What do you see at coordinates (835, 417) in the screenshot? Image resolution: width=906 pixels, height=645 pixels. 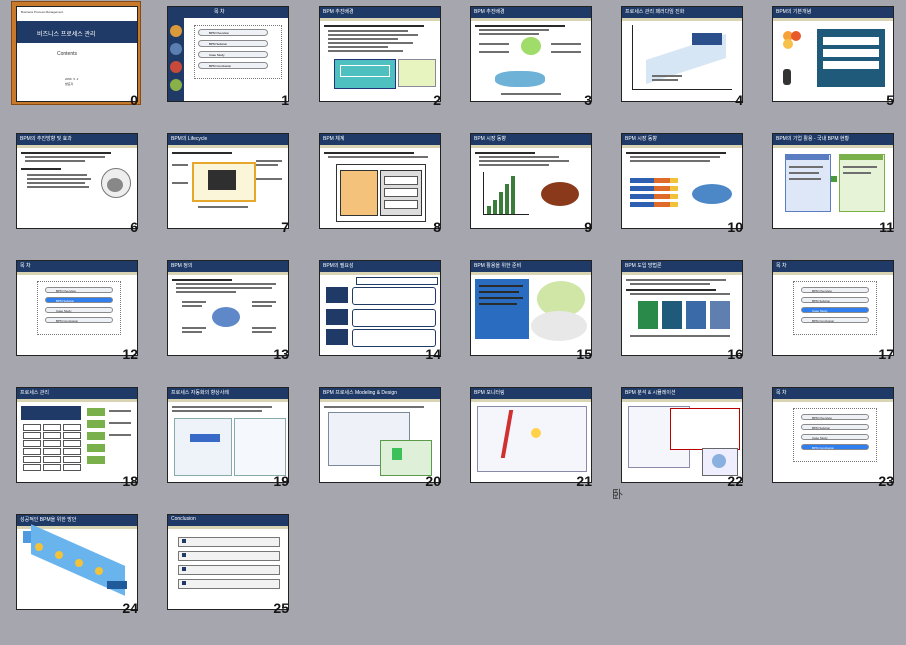 I see `toc-item: BPM Overview` at bounding box center [835, 417].